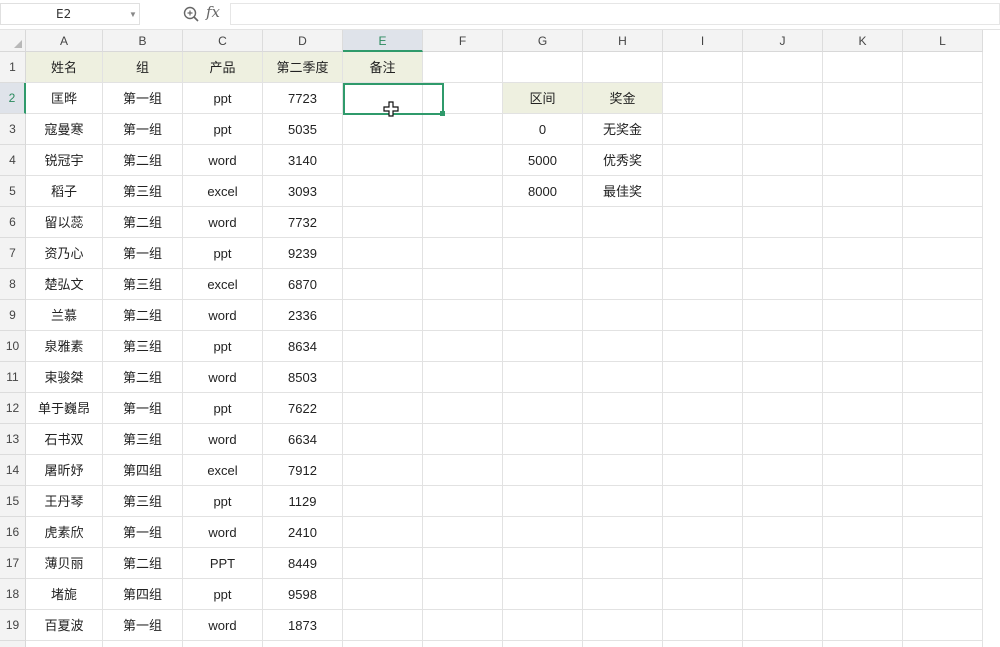  I want to click on cell-d8: 6870, so click(303, 284).